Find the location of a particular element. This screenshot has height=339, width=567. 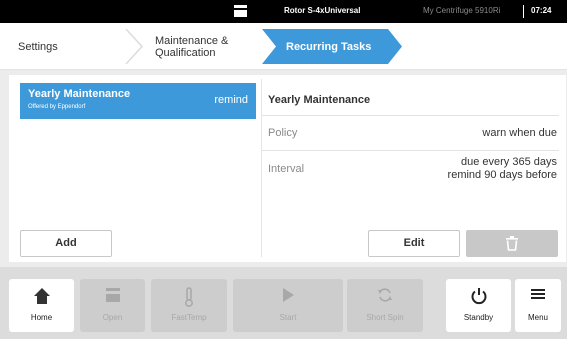

fasttemp-button: FastTemp is located at coordinates (189, 305).